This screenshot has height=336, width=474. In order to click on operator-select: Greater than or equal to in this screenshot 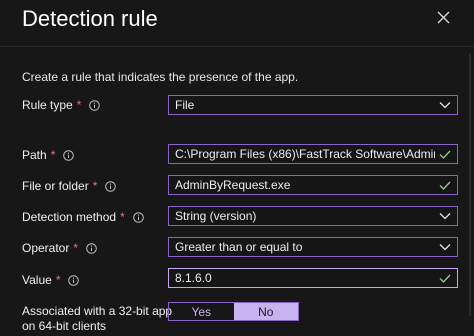, I will do `click(313, 247)`.